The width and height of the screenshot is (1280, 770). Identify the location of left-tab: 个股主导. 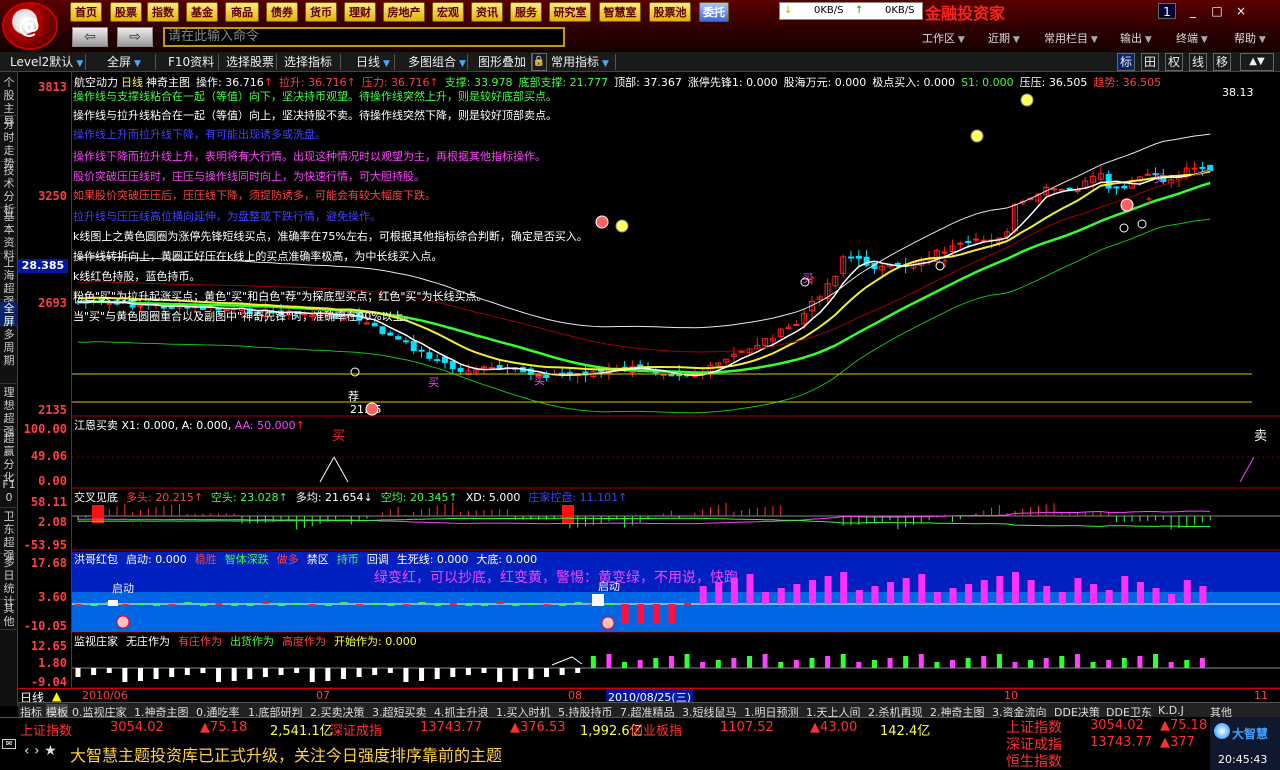
(9, 102).